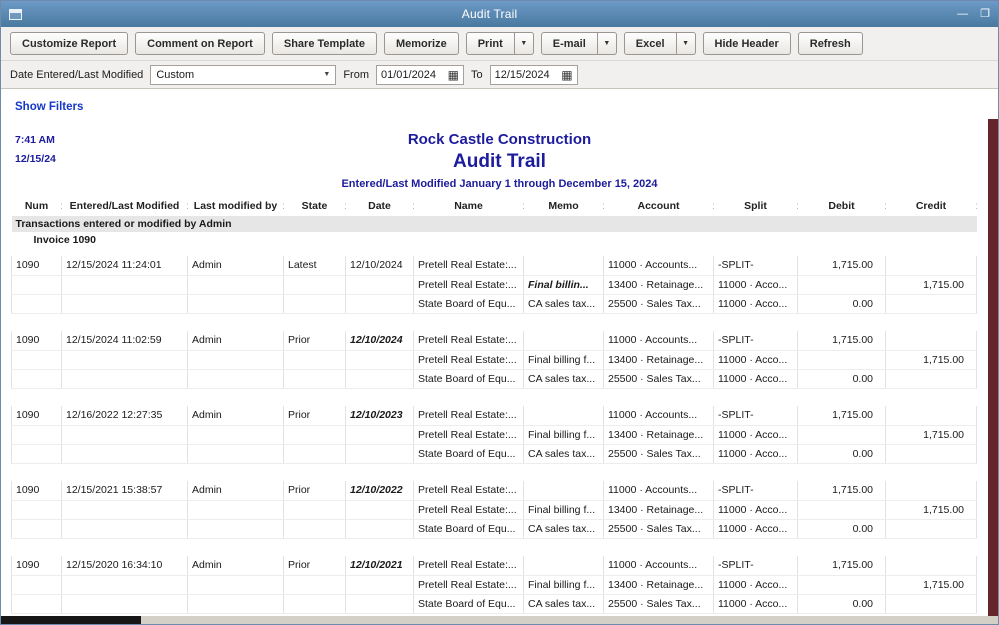  Describe the element at coordinates (841, 604) in the screenshot. I see `cell-debit: 0.00` at that location.